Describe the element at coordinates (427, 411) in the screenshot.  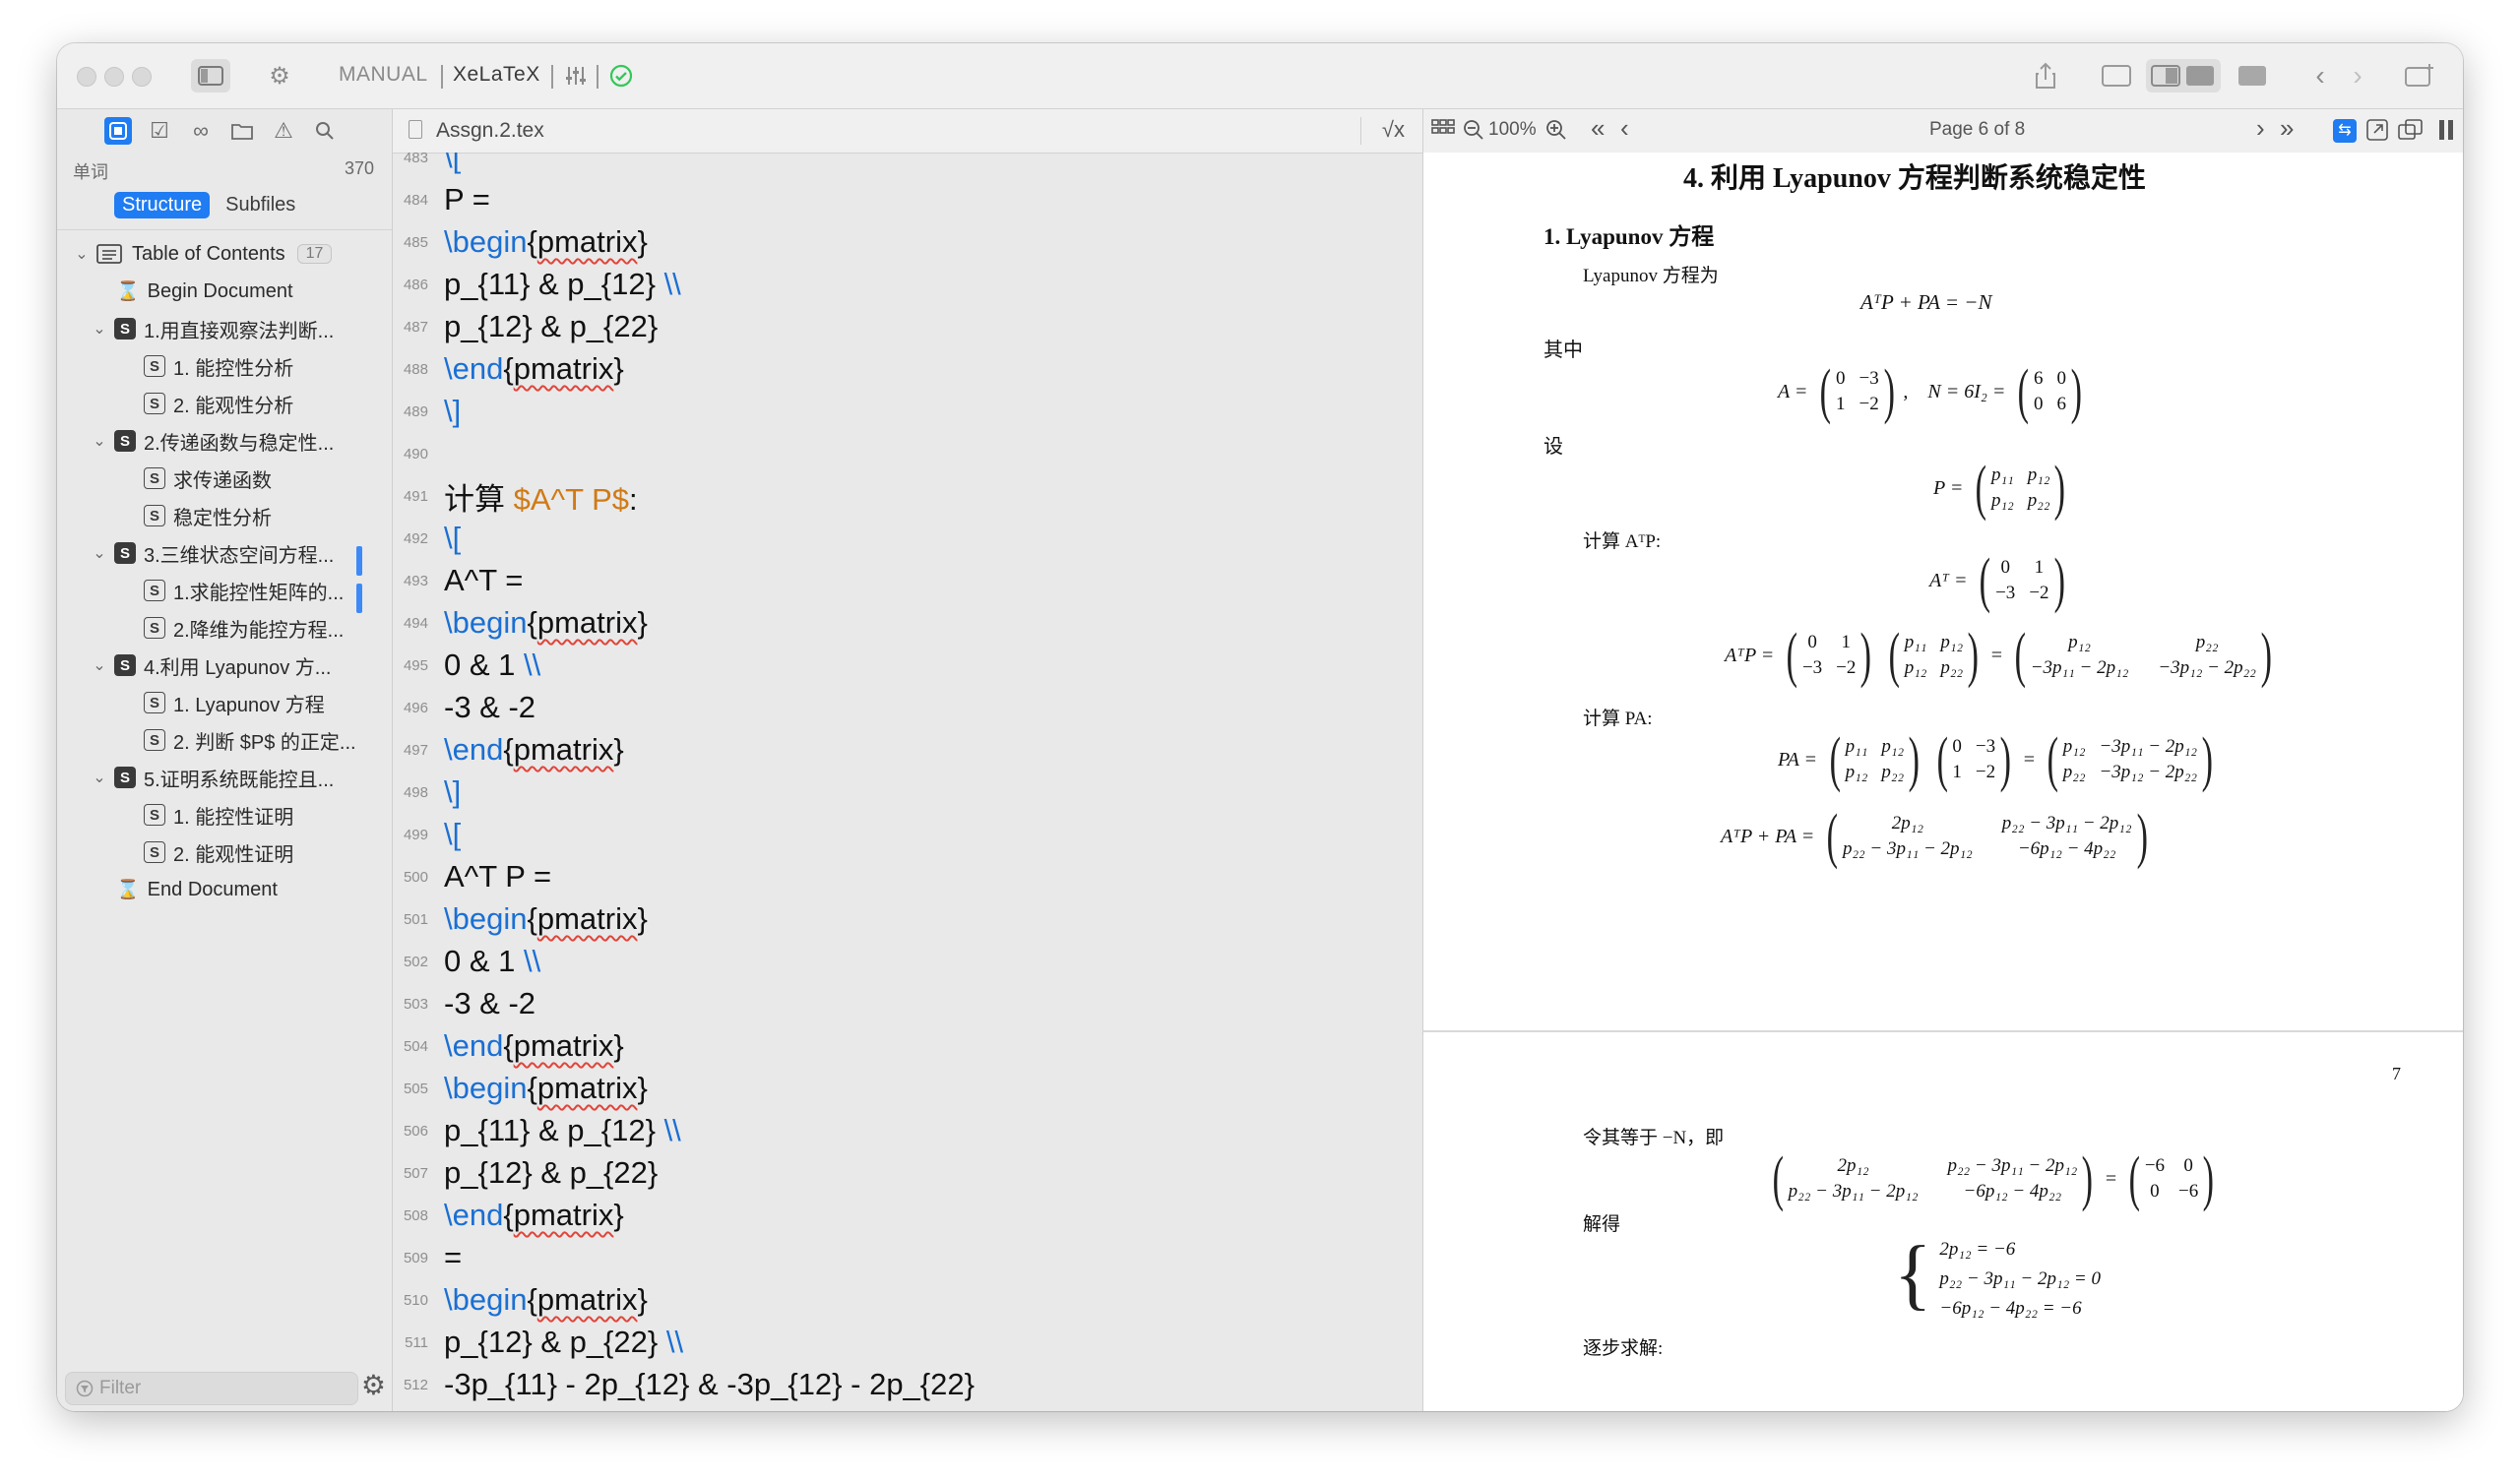
I see `code-line: 489 \]` at that location.